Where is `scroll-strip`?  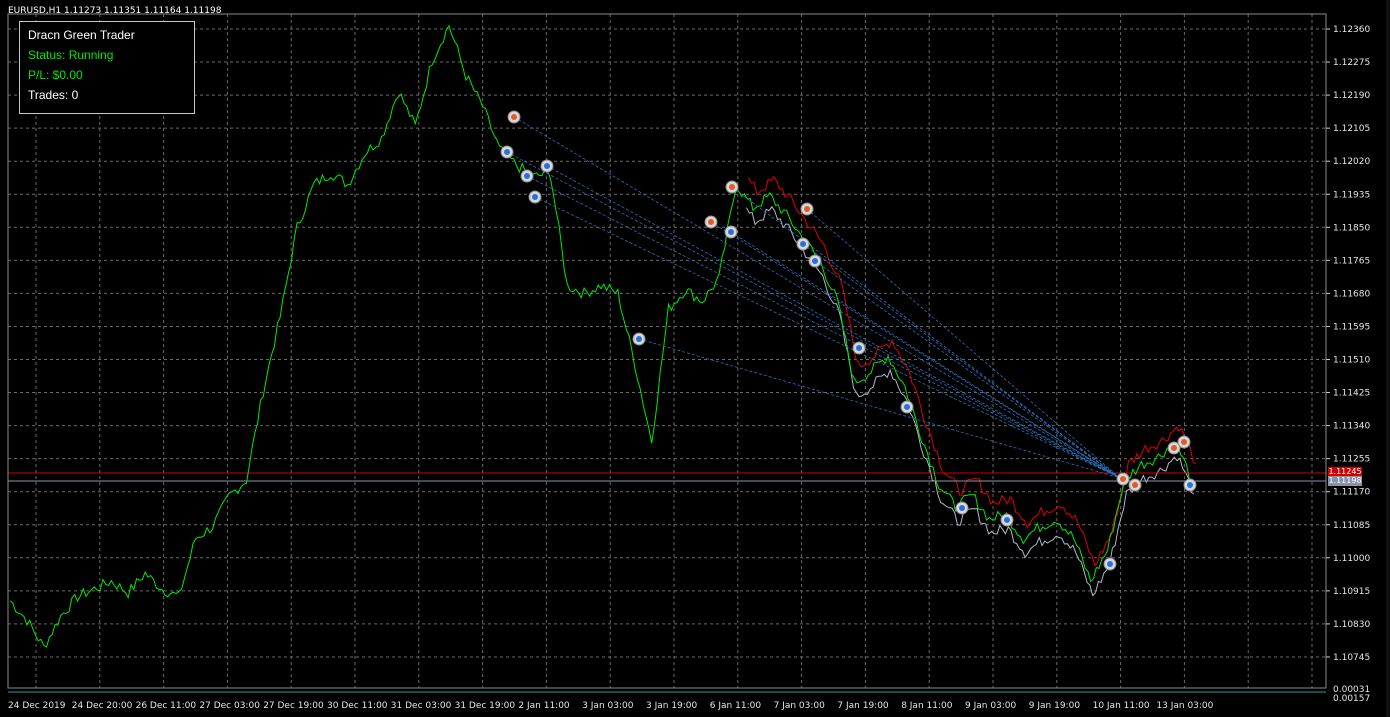
scroll-strip is located at coordinates (1388, 358).